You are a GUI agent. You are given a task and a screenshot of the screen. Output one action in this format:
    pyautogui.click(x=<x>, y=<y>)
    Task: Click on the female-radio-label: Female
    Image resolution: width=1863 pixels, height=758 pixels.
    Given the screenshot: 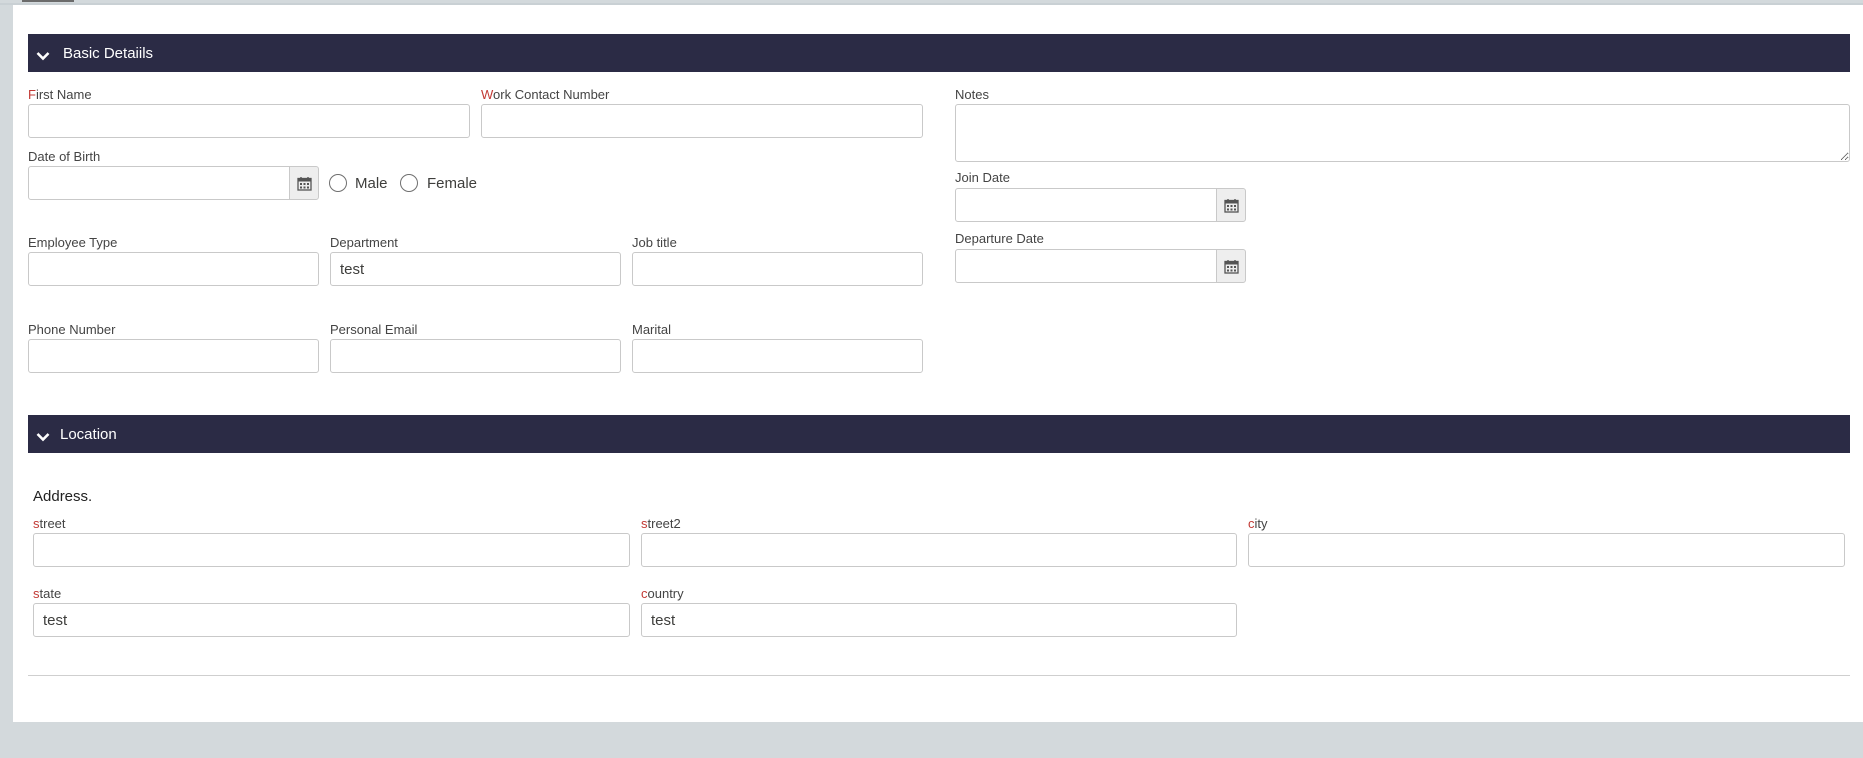 What is the action you would take?
    pyautogui.click(x=452, y=183)
    